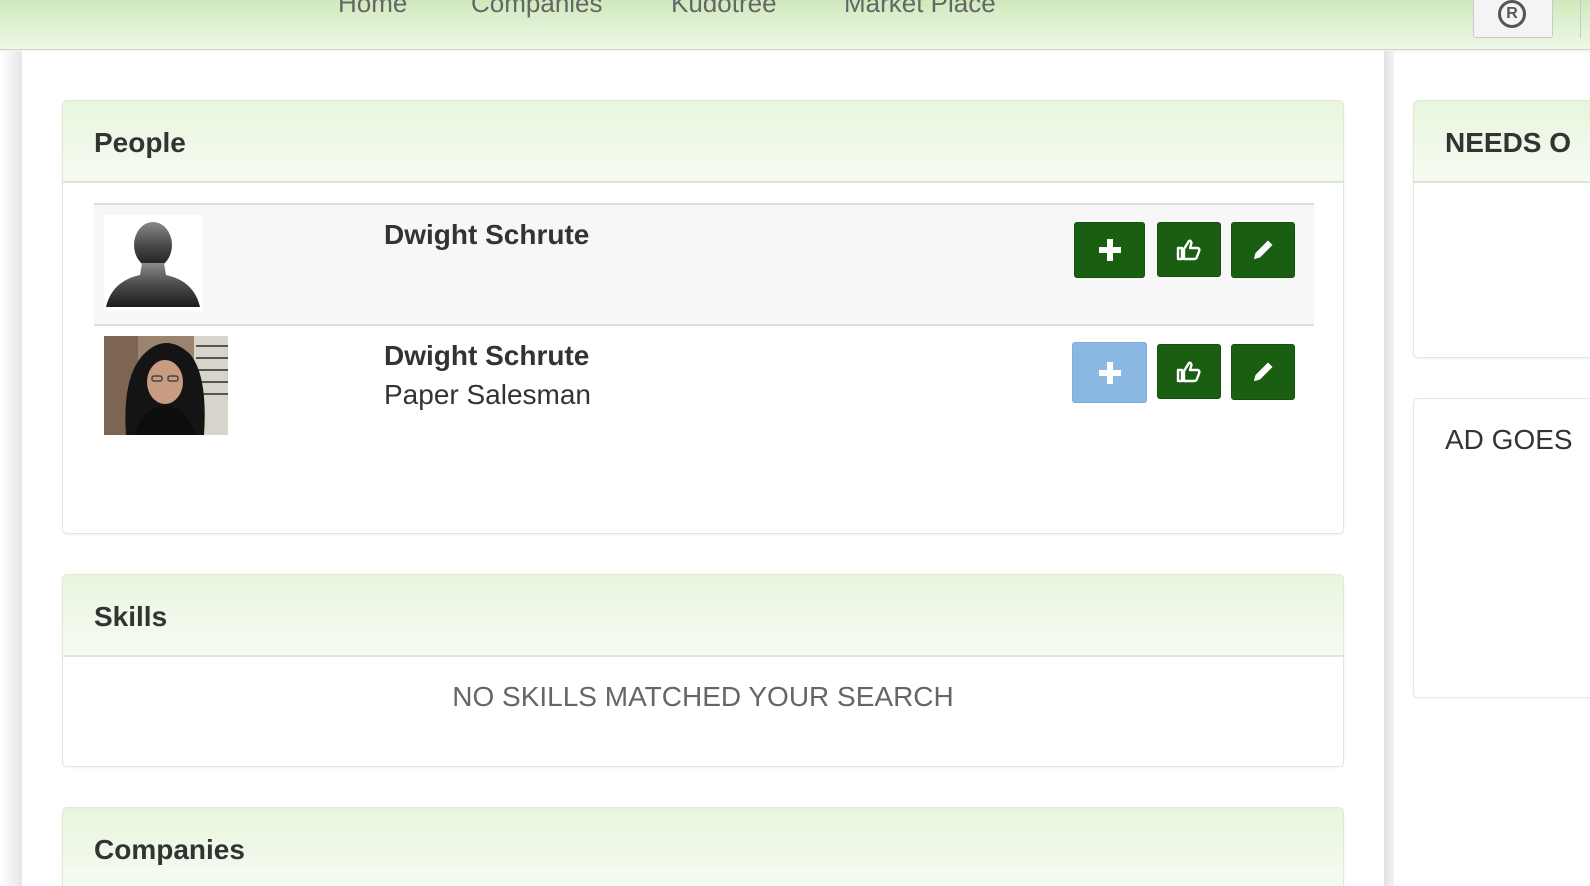  What do you see at coordinates (372, 9) in the screenshot?
I see `nav-link-home: Home` at bounding box center [372, 9].